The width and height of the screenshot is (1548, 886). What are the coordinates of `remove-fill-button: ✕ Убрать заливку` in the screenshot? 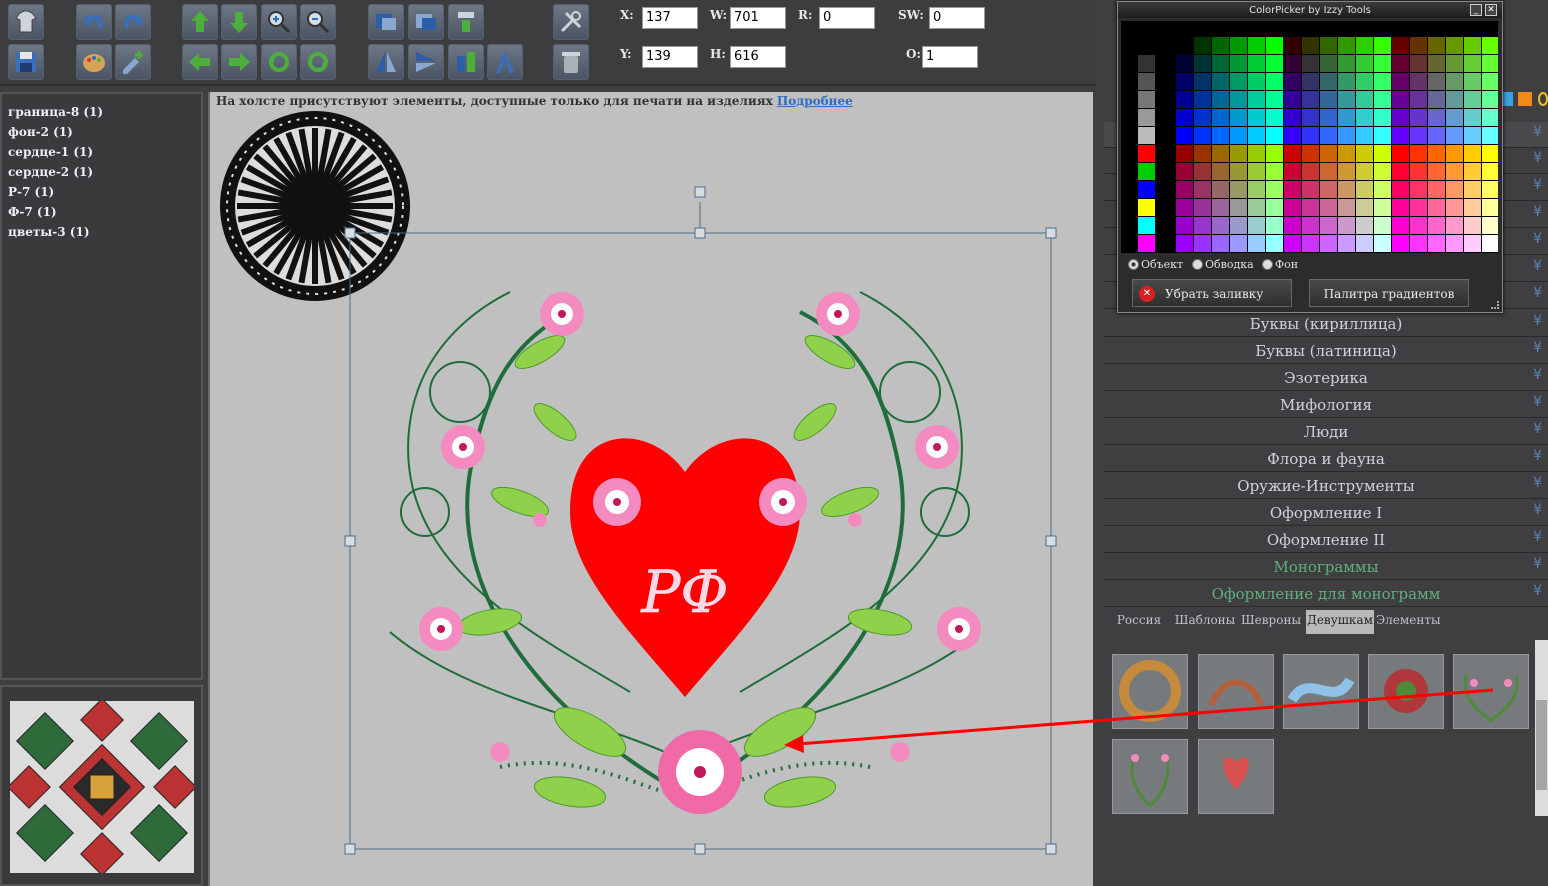 It's located at (1212, 293).